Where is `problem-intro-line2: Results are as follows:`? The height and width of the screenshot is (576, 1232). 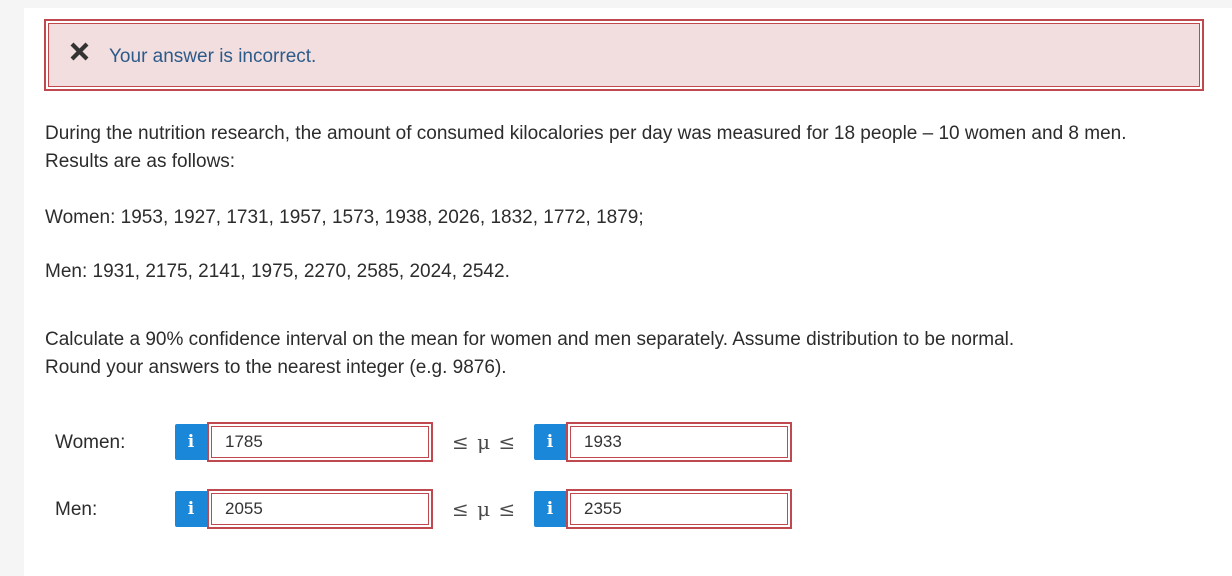 problem-intro-line2: Results are as follows: is located at coordinates (140, 161).